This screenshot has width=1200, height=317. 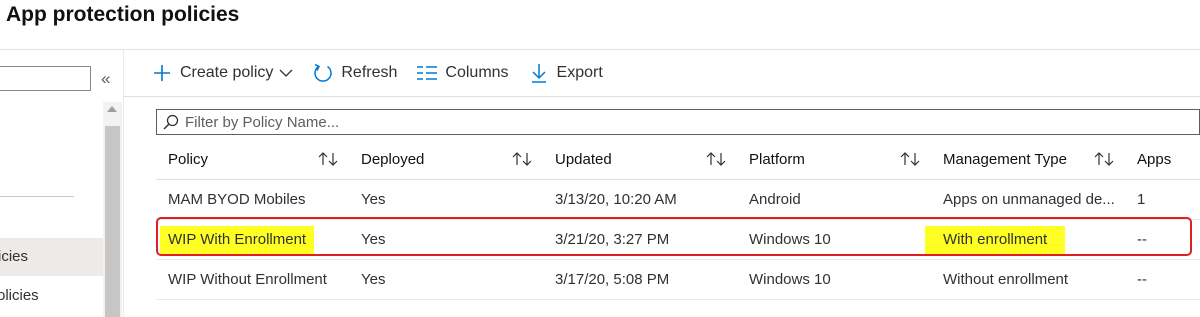 I want to click on cell-apps: 1, so click(x=1141, y=199).